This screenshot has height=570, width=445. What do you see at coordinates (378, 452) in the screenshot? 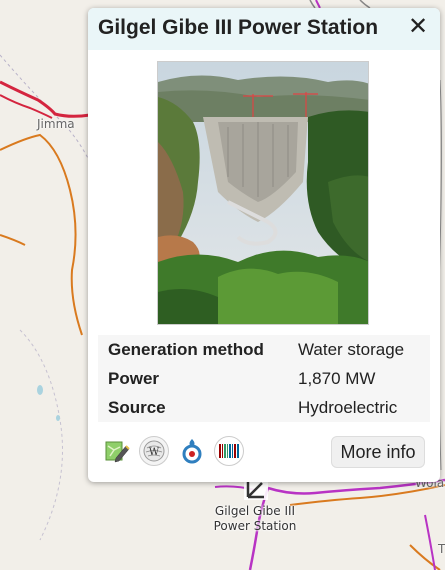
I see `more-info-button: More info` at bounding box center [378, 452].